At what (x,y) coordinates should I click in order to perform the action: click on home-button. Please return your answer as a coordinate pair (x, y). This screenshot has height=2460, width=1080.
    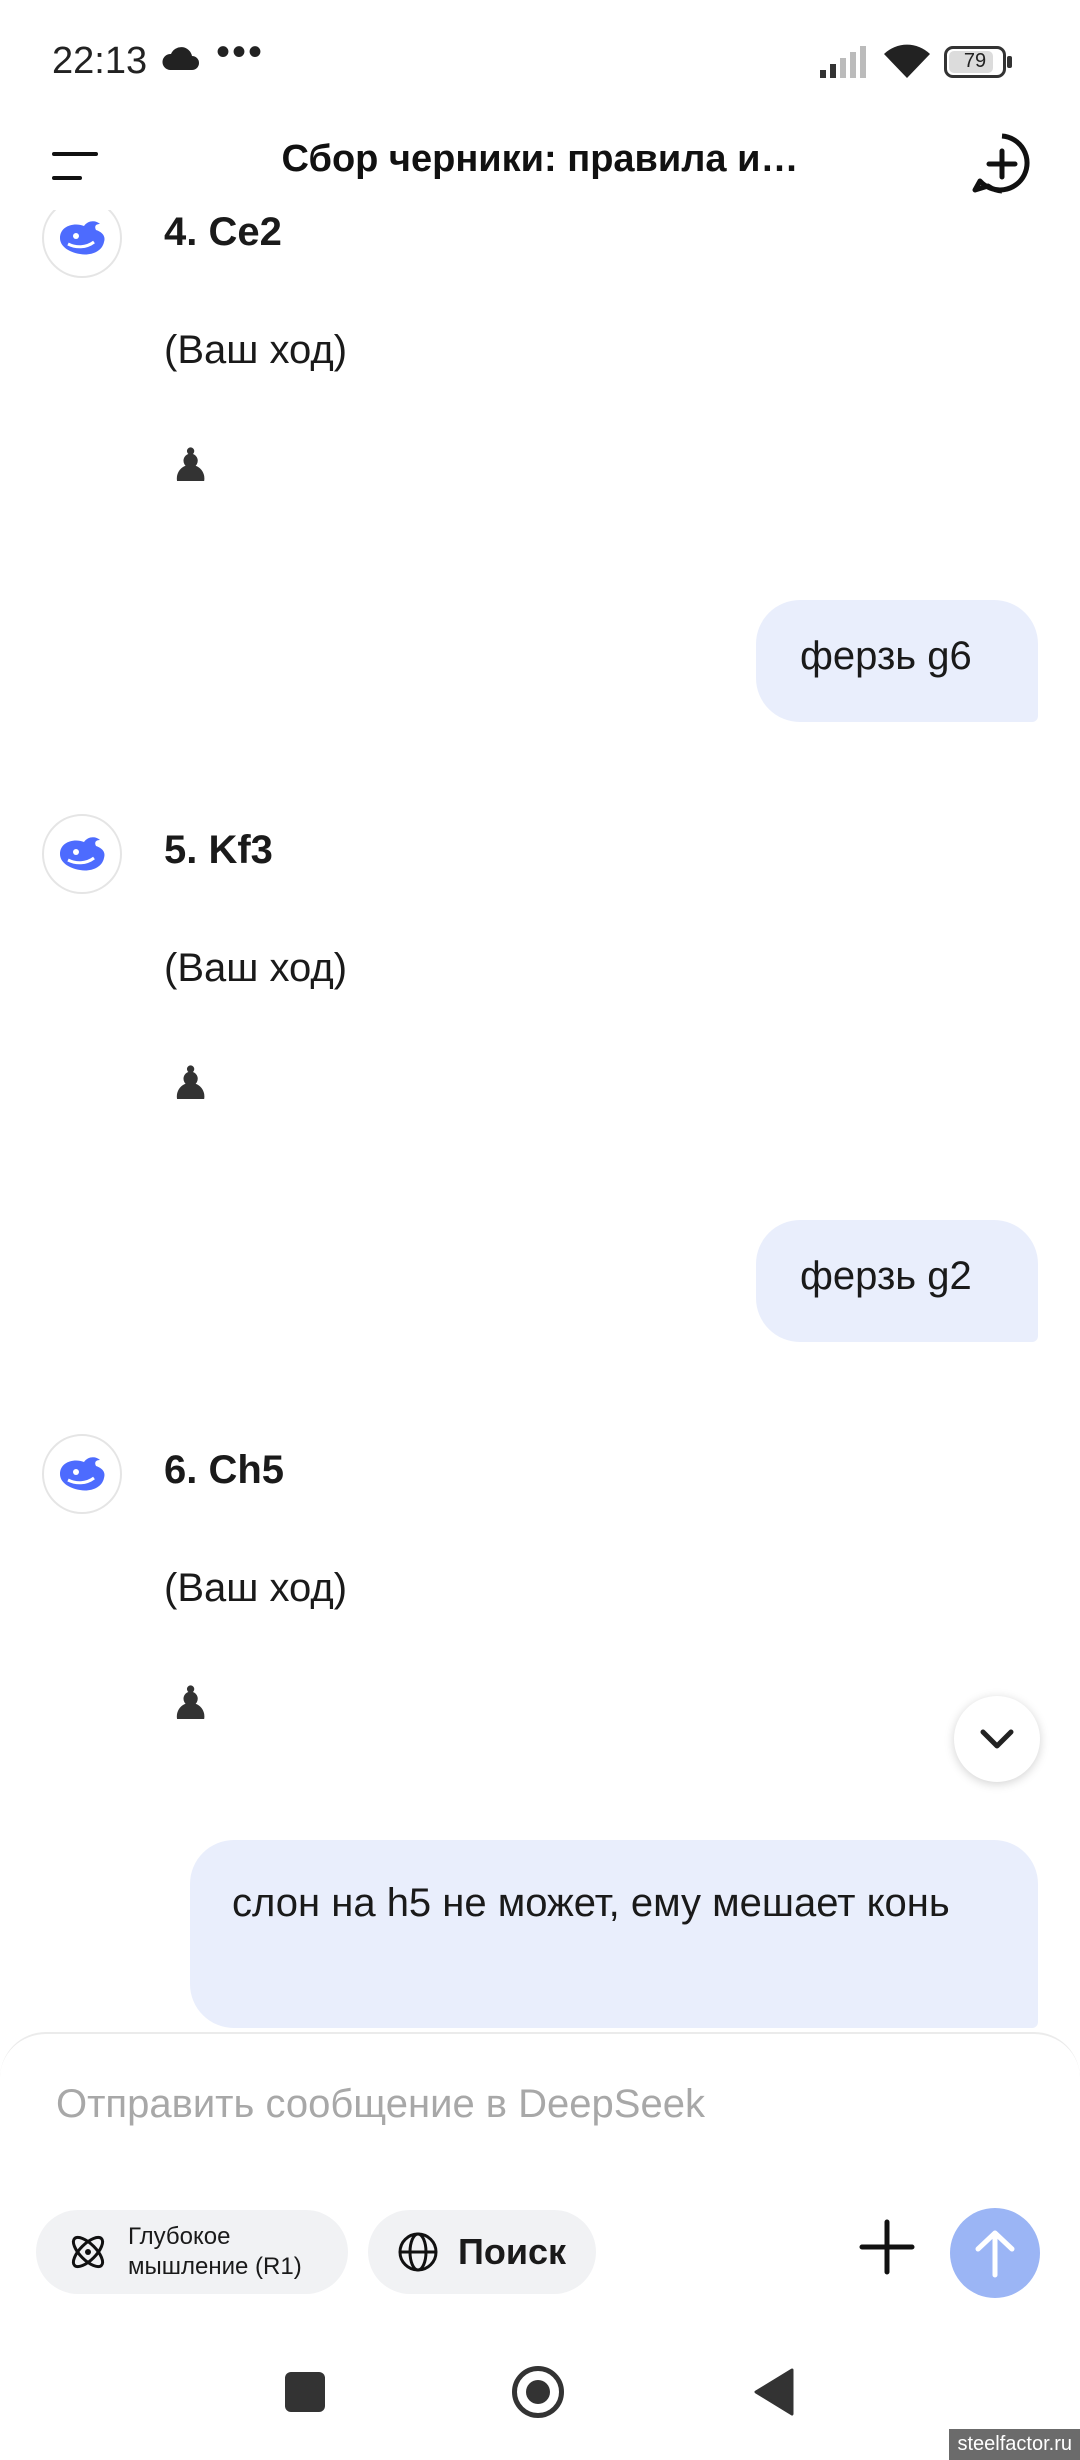
    Looking at the image, I should click on (538, 2392).